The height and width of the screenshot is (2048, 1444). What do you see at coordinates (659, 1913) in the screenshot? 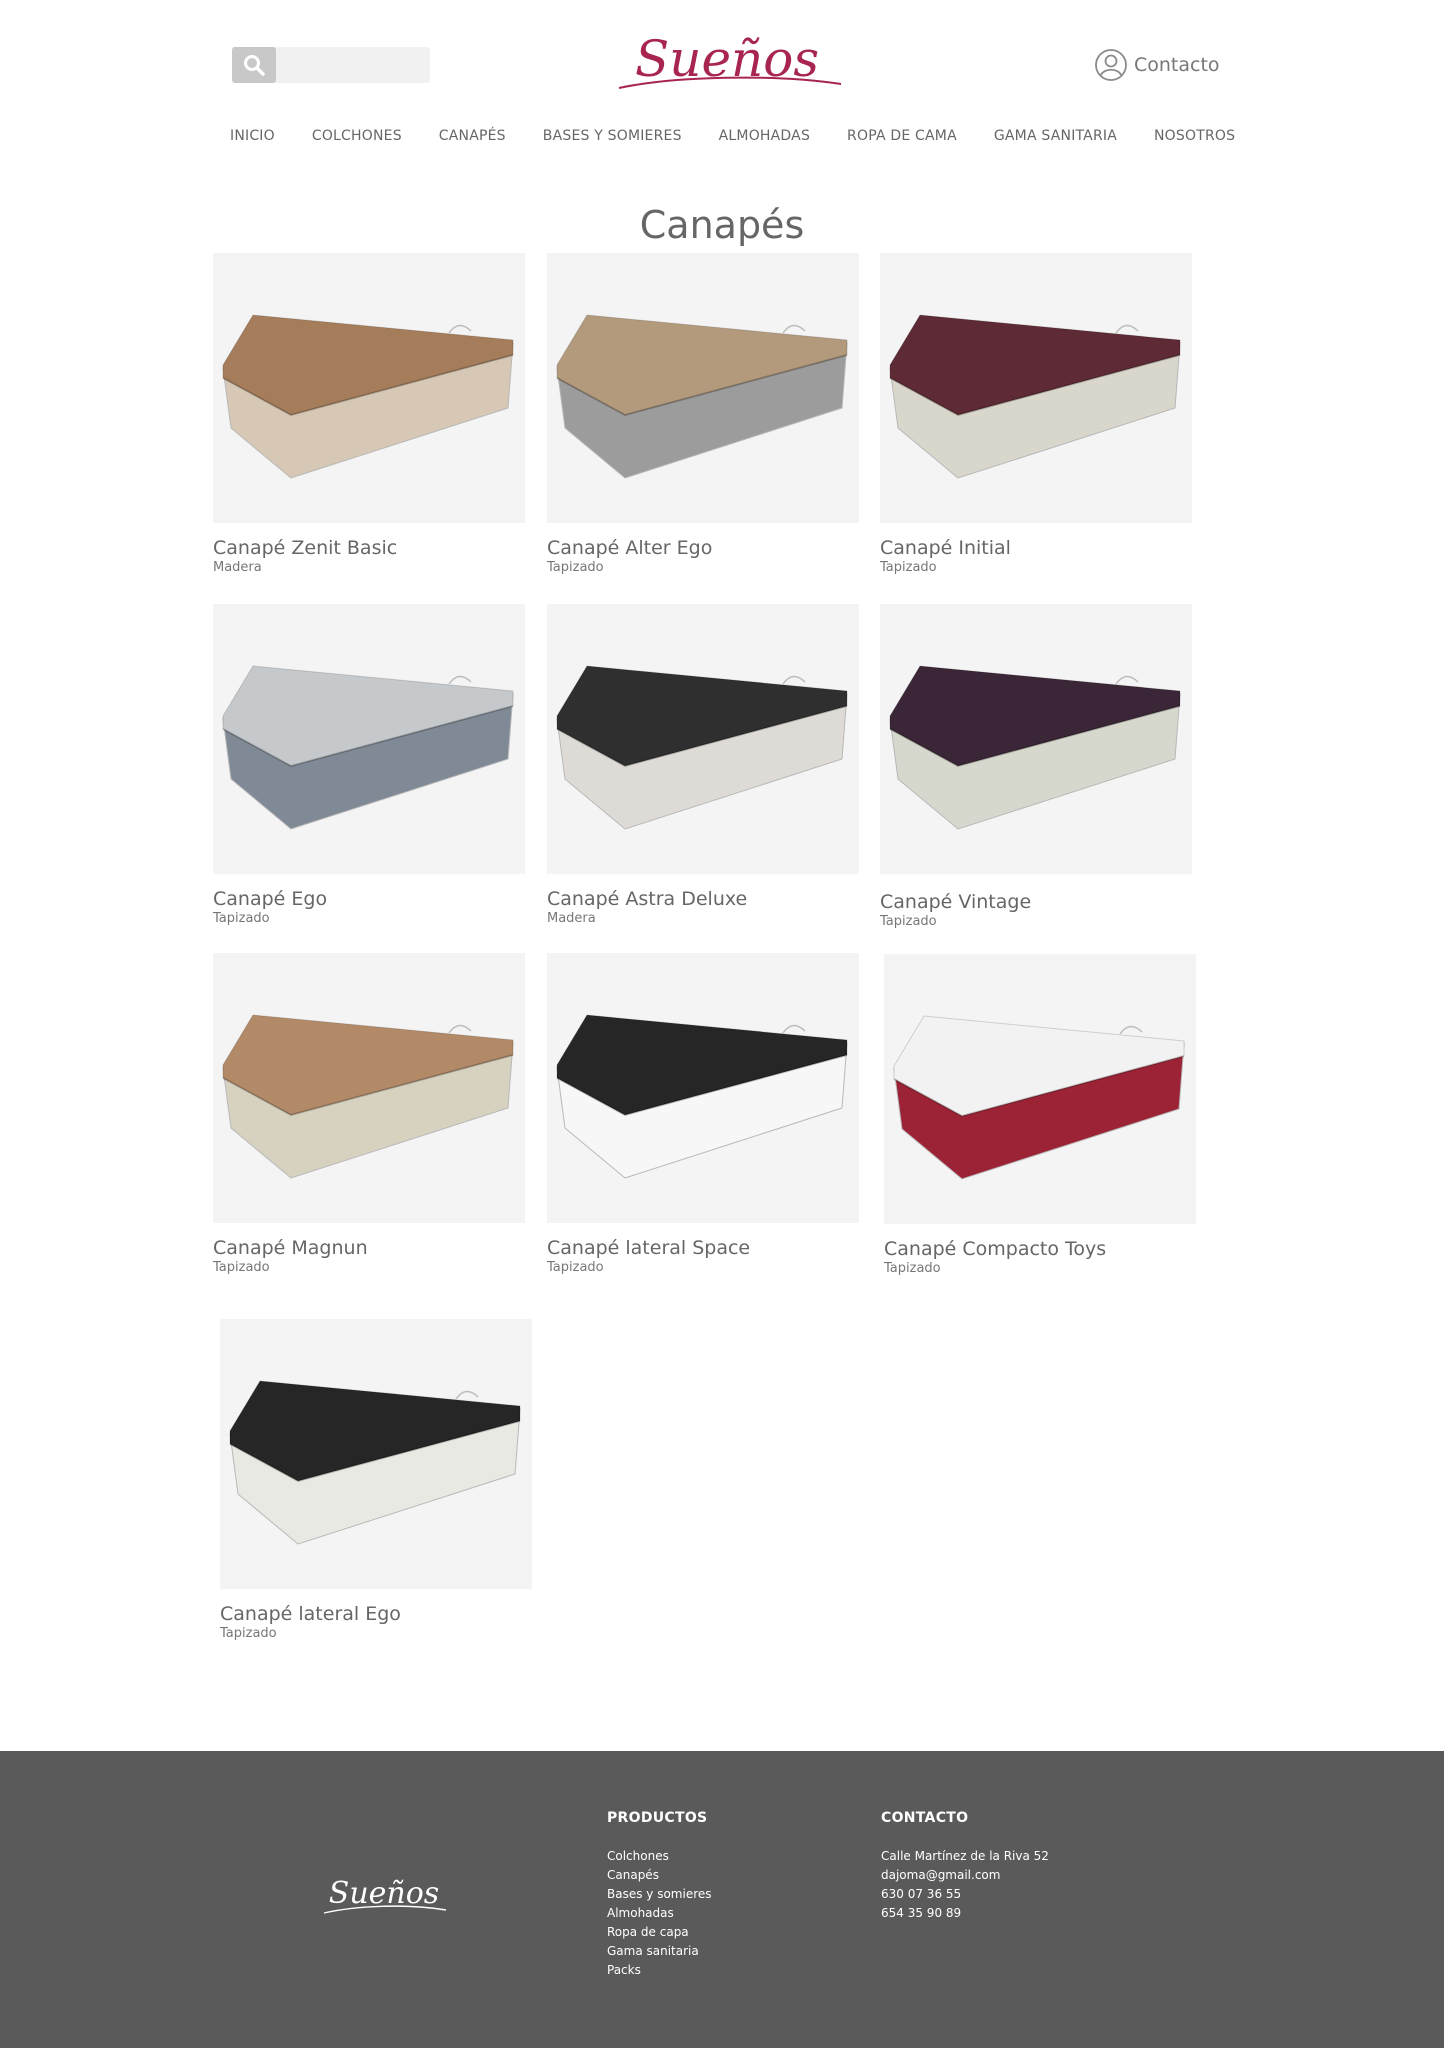
I see `footer-link-almohadas: Almohadas` at bounding box center [659, 1913].